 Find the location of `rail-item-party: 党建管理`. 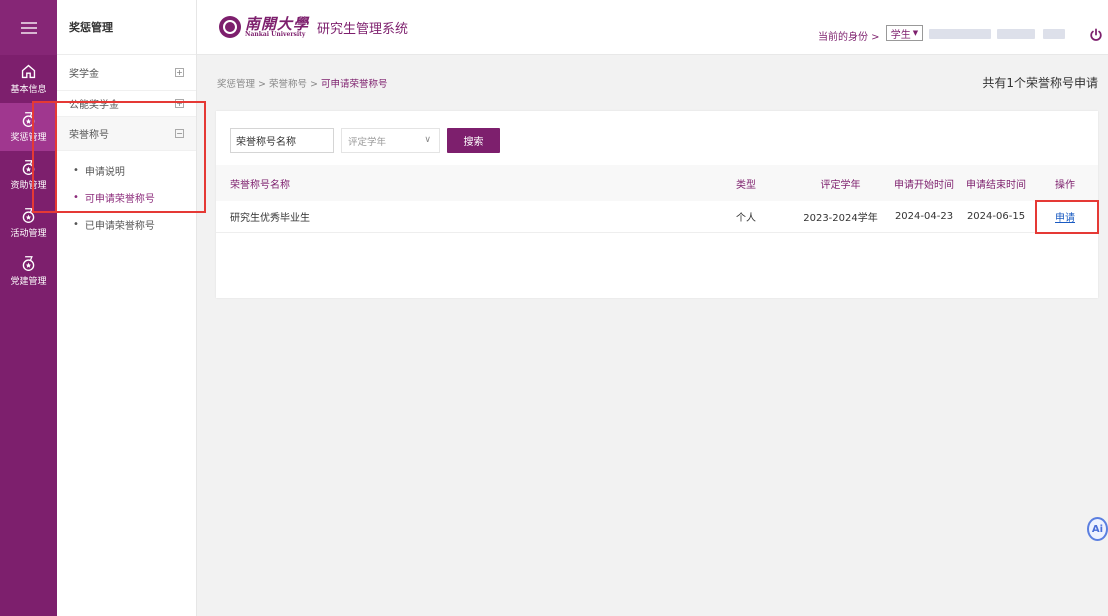

rail-item-party: 党建管理 is located at coordinates (28, 271).